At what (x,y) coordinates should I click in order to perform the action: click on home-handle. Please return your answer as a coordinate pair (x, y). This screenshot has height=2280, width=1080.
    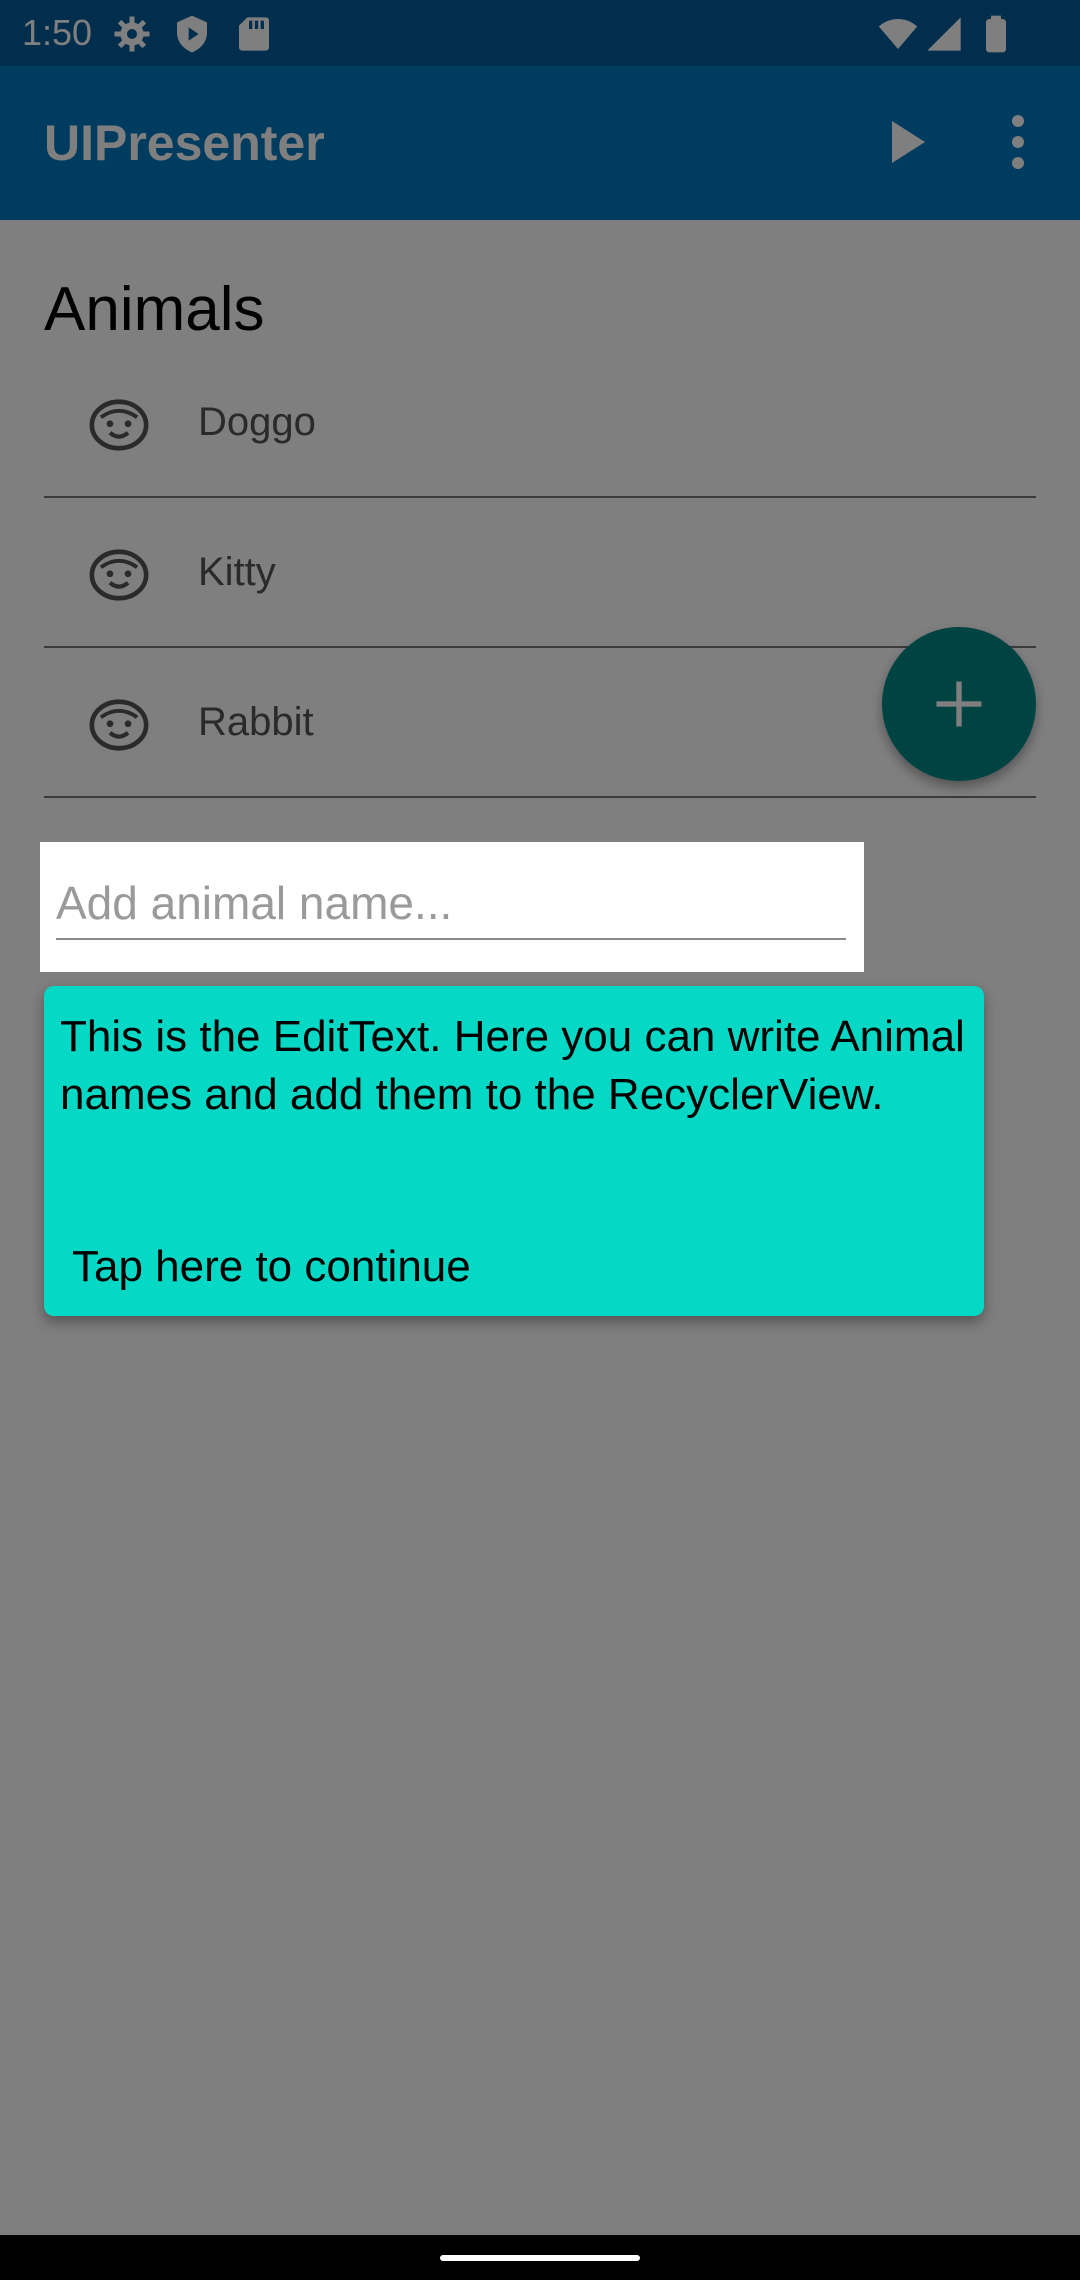
    Looking at the image, I should click on (540, 2258).